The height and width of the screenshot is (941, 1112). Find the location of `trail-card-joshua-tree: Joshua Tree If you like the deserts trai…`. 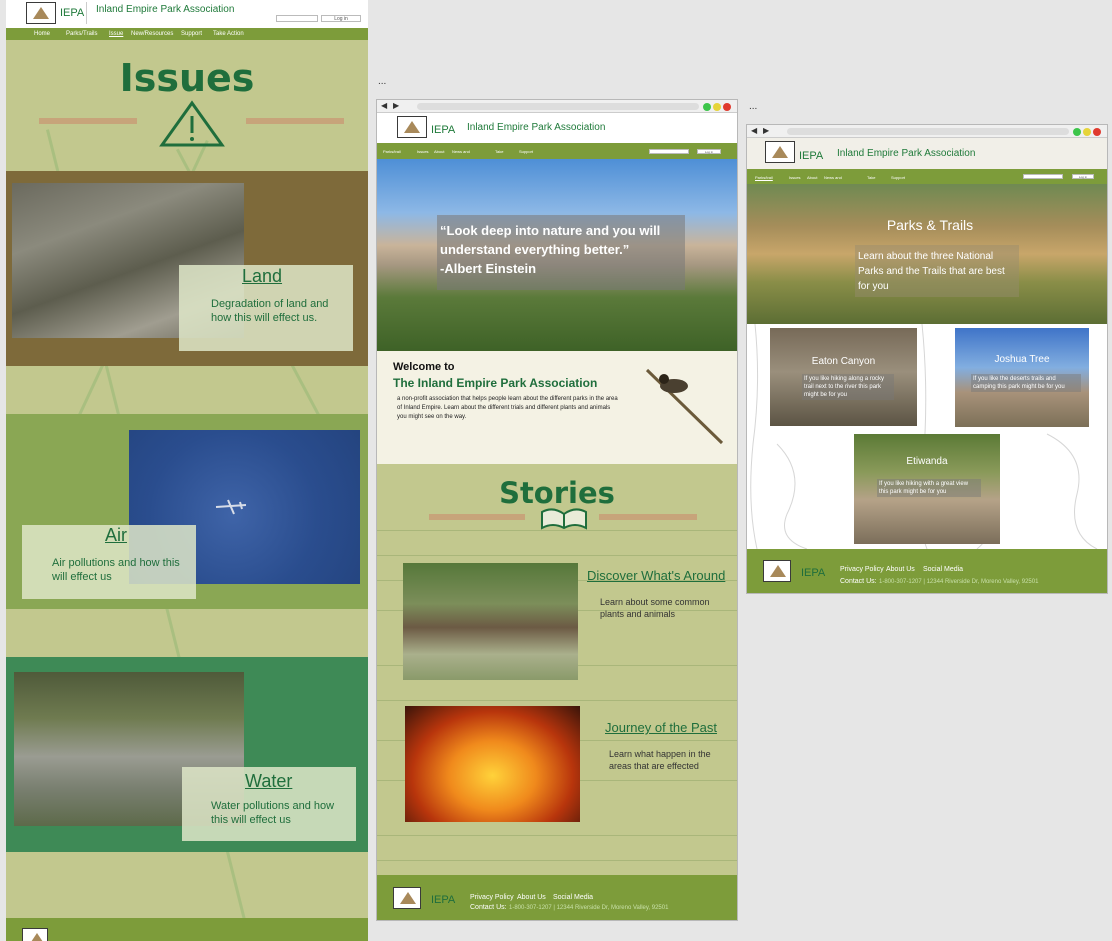

trail-card-joshua-tree: Joshua Tree If you like the deserts trai… is located at coordinates (1022, 377).